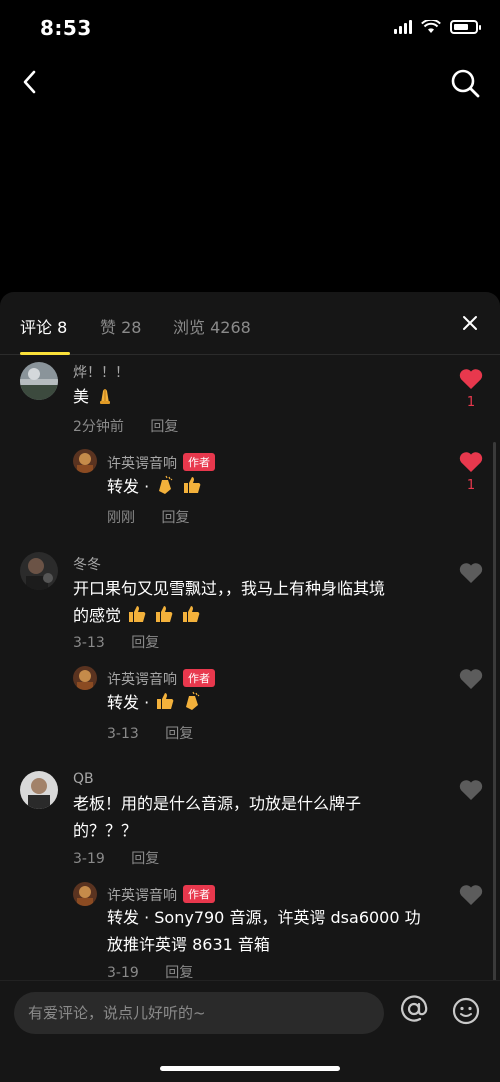  I want to click on comment-time: 3-13, so click(89, 643).